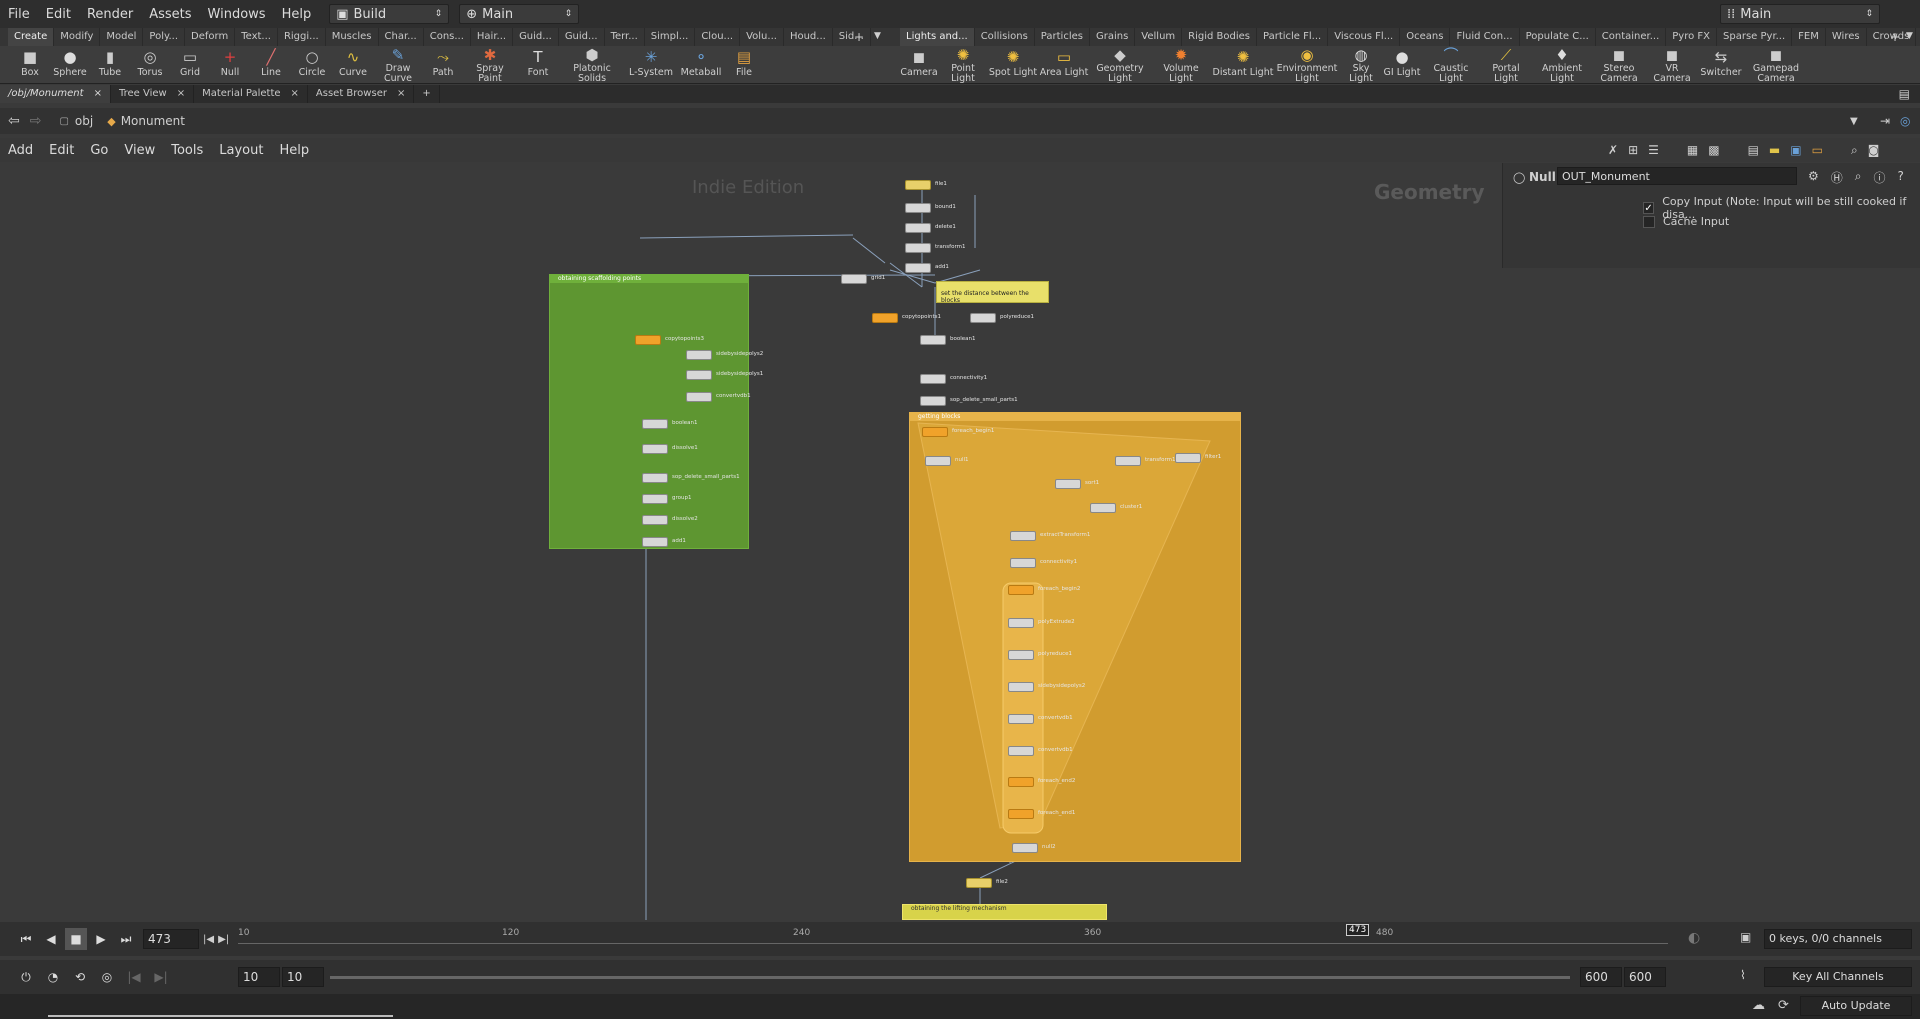  I want to click on menu-edit: Edit, so click(58, 14).